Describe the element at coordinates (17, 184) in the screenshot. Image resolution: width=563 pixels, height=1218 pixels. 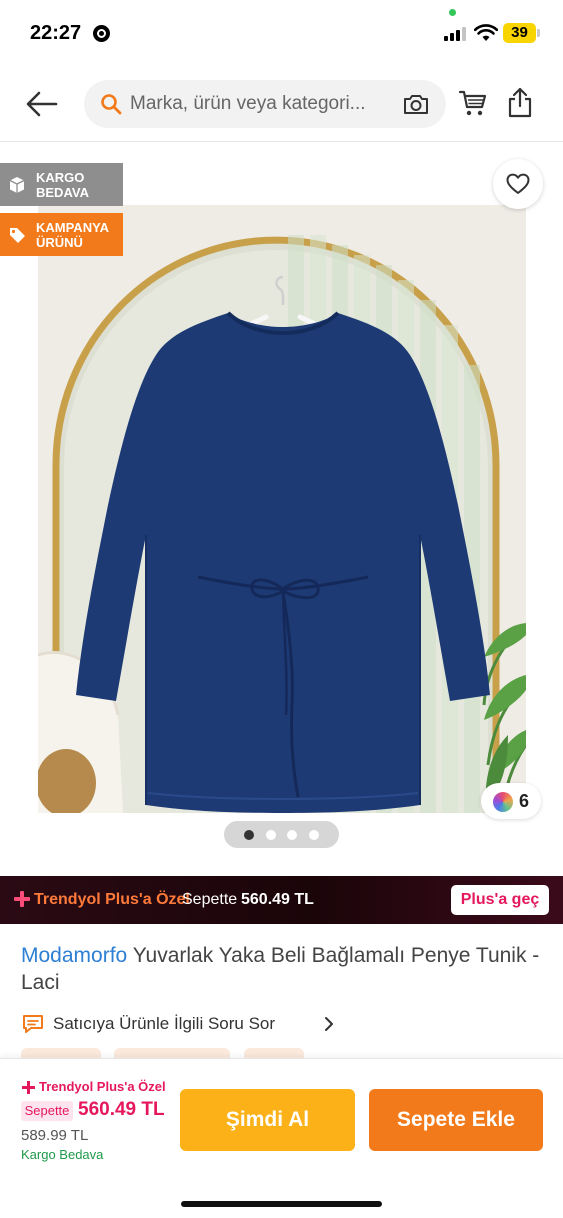
I see `box-icon` at that location.